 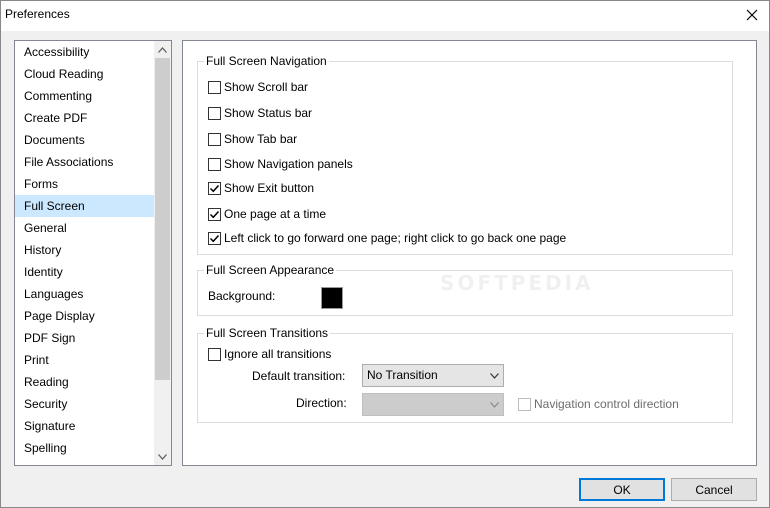 What do you see at coordinates (85, 360) in the screenshot?
I see `sidebar-item: Print` at bounding box center [85, 360].